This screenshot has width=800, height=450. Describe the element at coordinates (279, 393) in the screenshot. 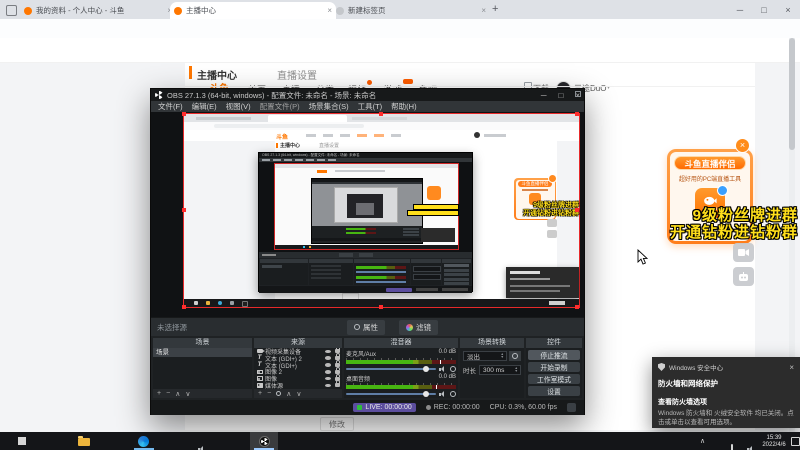

I see `source-settings-gear-icon` at that location.